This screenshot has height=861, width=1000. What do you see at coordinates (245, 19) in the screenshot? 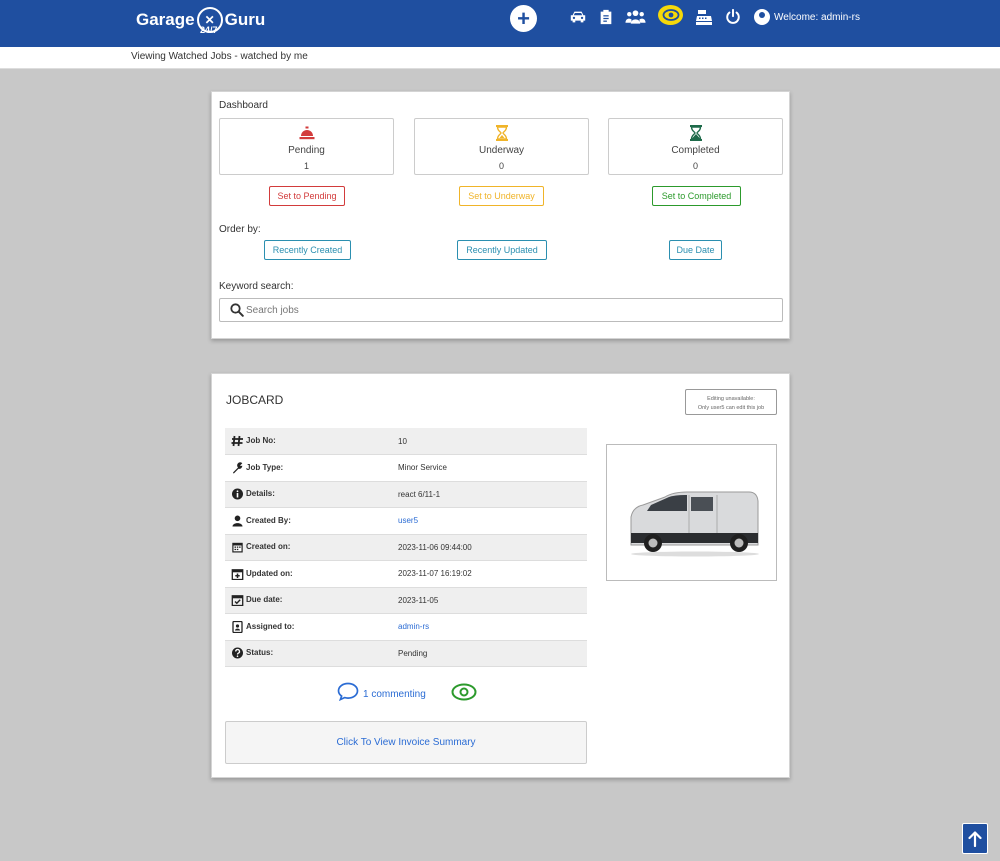
I see `logo-text-right: Guru` at bounding box center [245, 19].